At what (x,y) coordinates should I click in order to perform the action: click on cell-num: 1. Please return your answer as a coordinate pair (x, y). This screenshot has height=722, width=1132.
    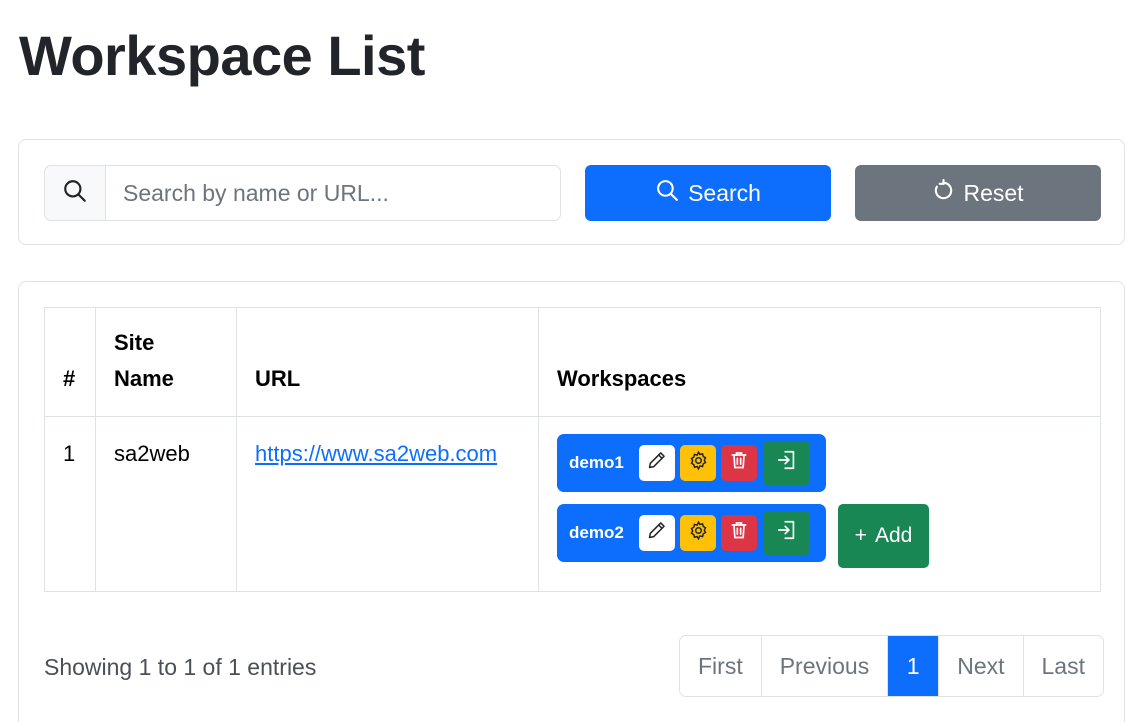
    Looking at the image, I should click on (70, 504).